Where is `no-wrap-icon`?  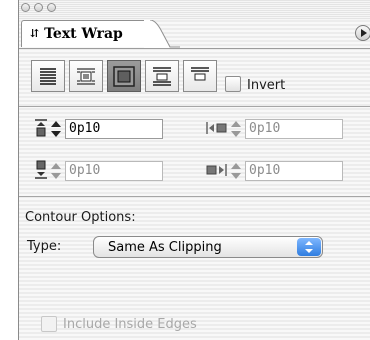 no-wrap-icon is located at coordinates (48, 76).